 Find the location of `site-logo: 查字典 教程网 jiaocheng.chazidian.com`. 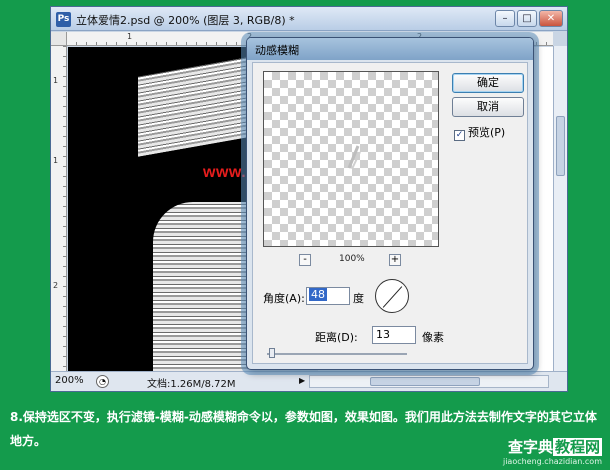

site-logo: 查字典 教程网 jiaocheng.chazidian.com is located at coordinates (552, 451).